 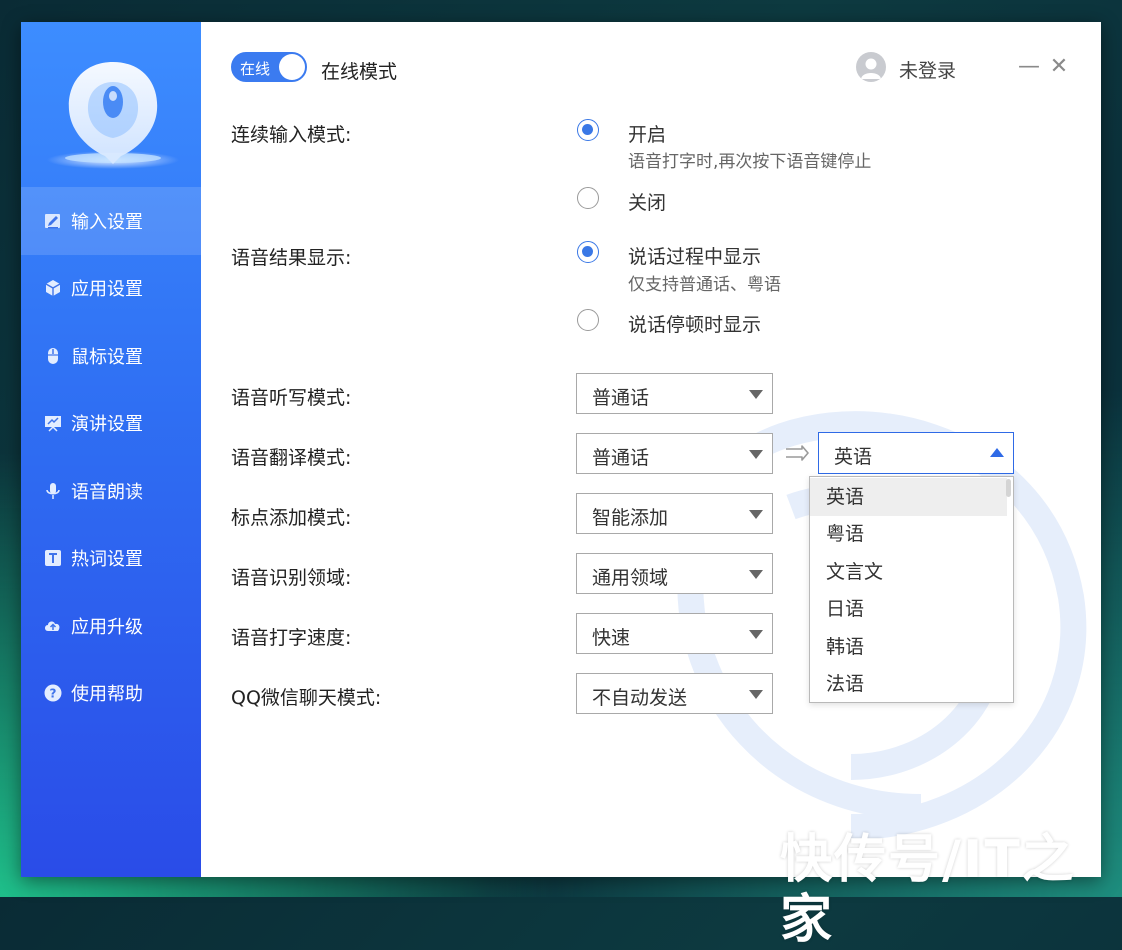 What do you see at coordinates (871, 67) in the screenshot?
I see `user-avatar-icon` at bounding box center [871, 67].